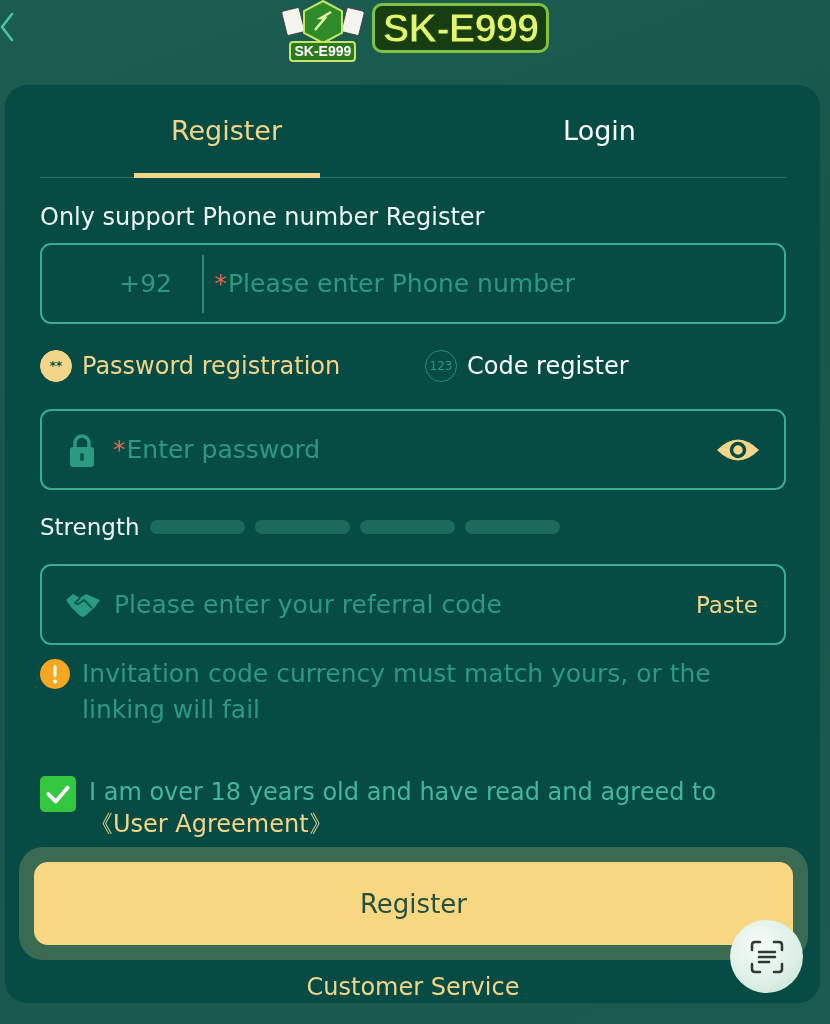 Image resolution: width=830 pixels, height=1024 pixels. Describe the element at coordinates (397, 692) in the screenshot. I see `notice-text: Invitation code currency must match yours, or the linking will fail` at that location.